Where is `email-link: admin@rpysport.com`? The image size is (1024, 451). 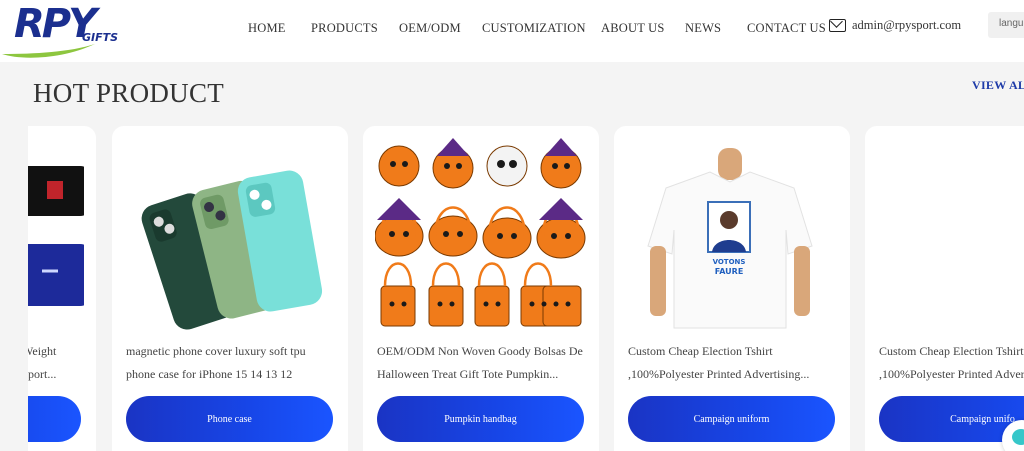 email-link: admin@rpysport.com is located at coordinates (895, 25).